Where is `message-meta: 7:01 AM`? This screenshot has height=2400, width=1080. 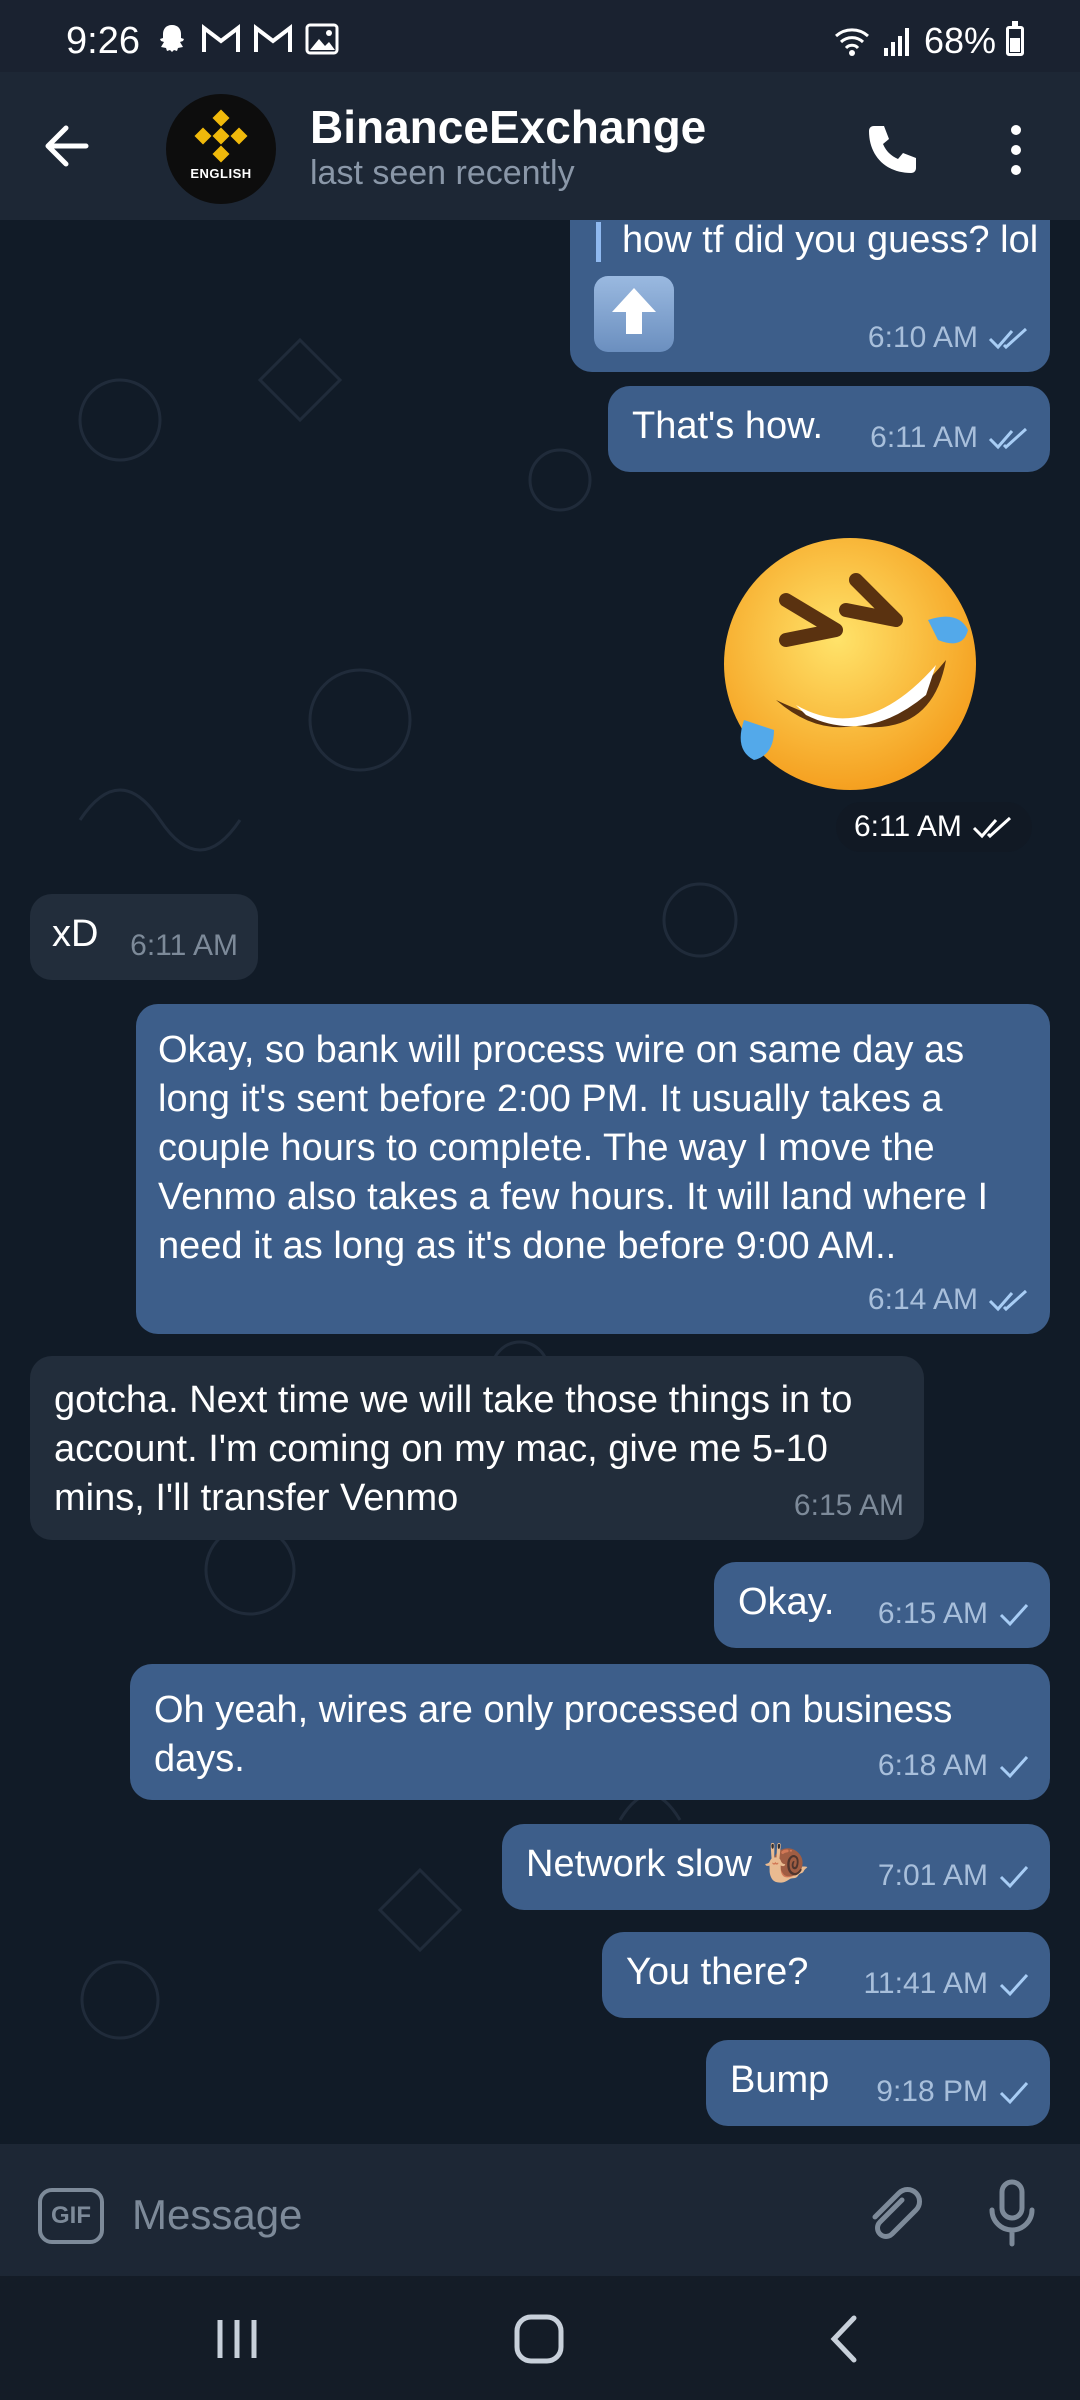
message-meta: 7:01 AM is located at coordinates (954, 1875).